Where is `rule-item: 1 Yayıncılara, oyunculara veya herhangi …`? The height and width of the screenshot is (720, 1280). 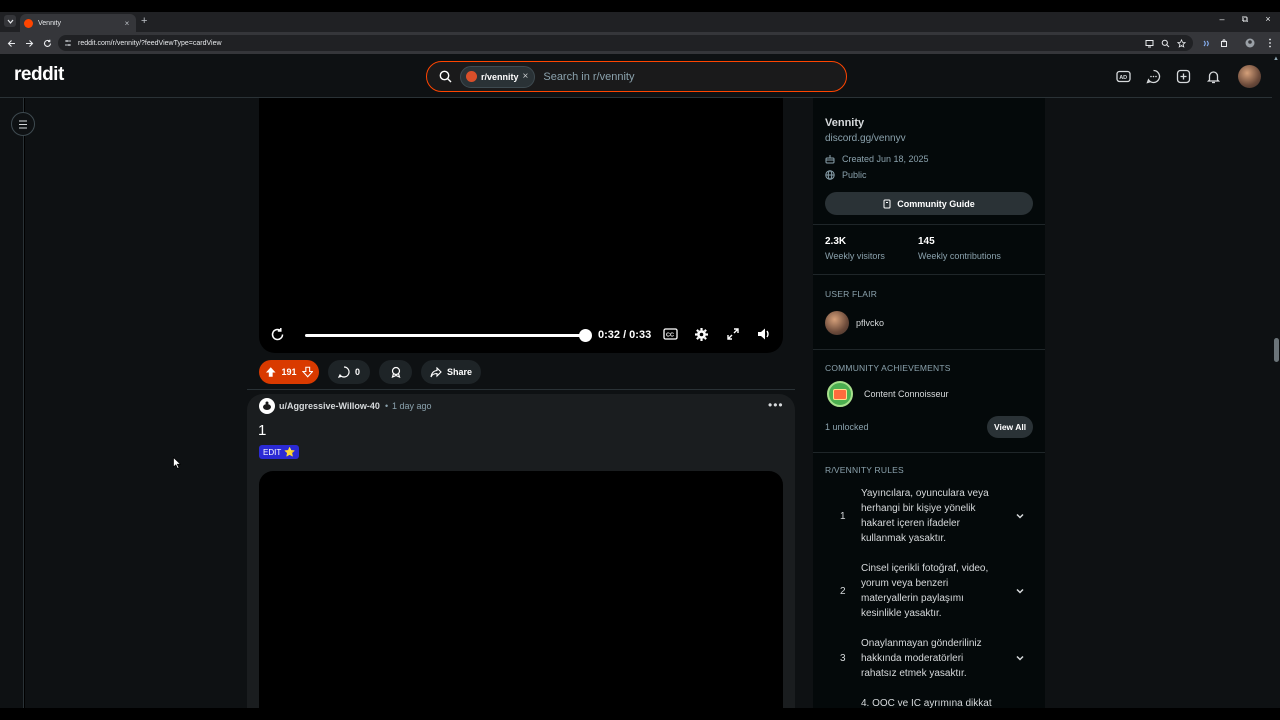 rule-item: 1 Yayıncılara, oyunculara veya herhangi … is located at coordinates (929, 517).